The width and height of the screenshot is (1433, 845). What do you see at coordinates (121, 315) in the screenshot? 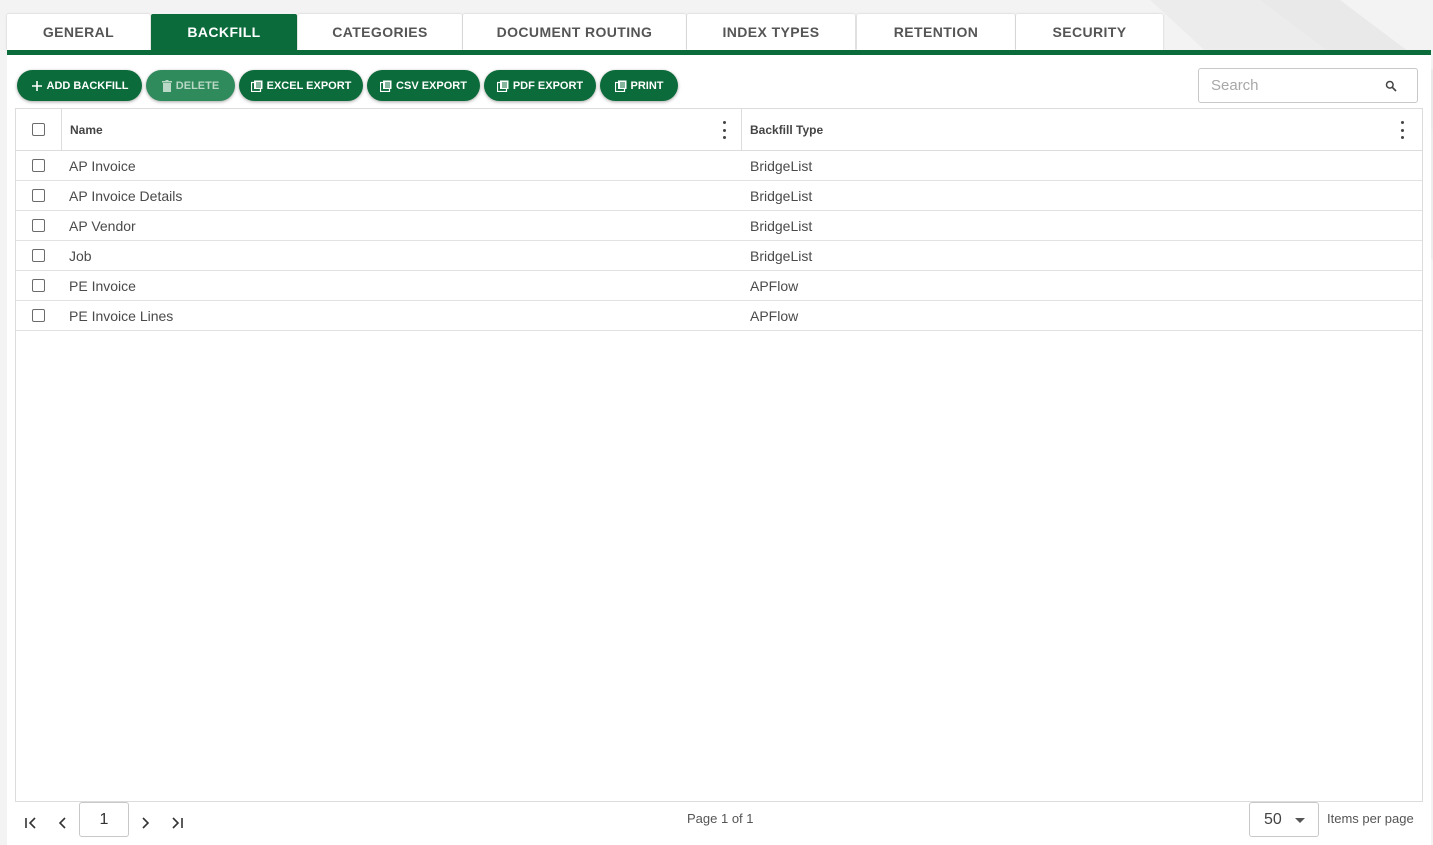
I see `row-name: PE Invoice Lines` at bounding box center [121, 315].